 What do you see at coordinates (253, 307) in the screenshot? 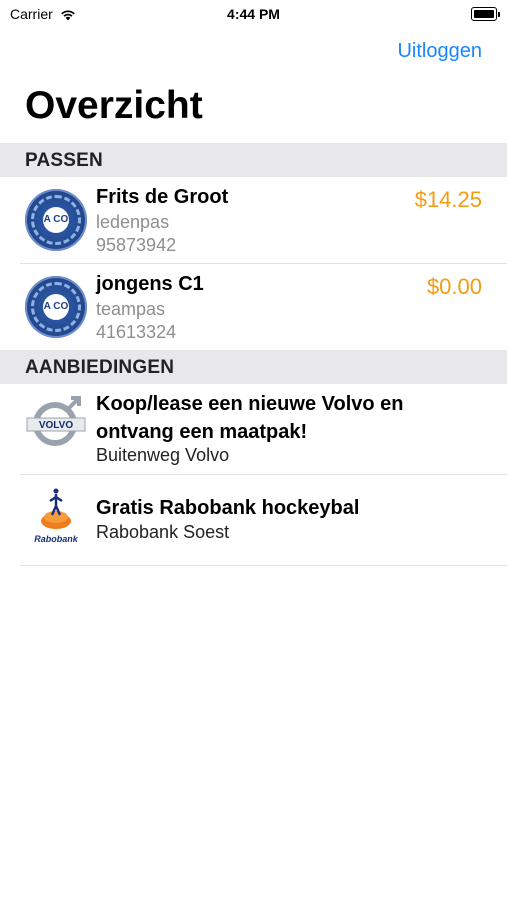
I see `pass-row-jongens: A CO jongens C1 teampas 41613324 $0.00` at bounding box center [253, 307].